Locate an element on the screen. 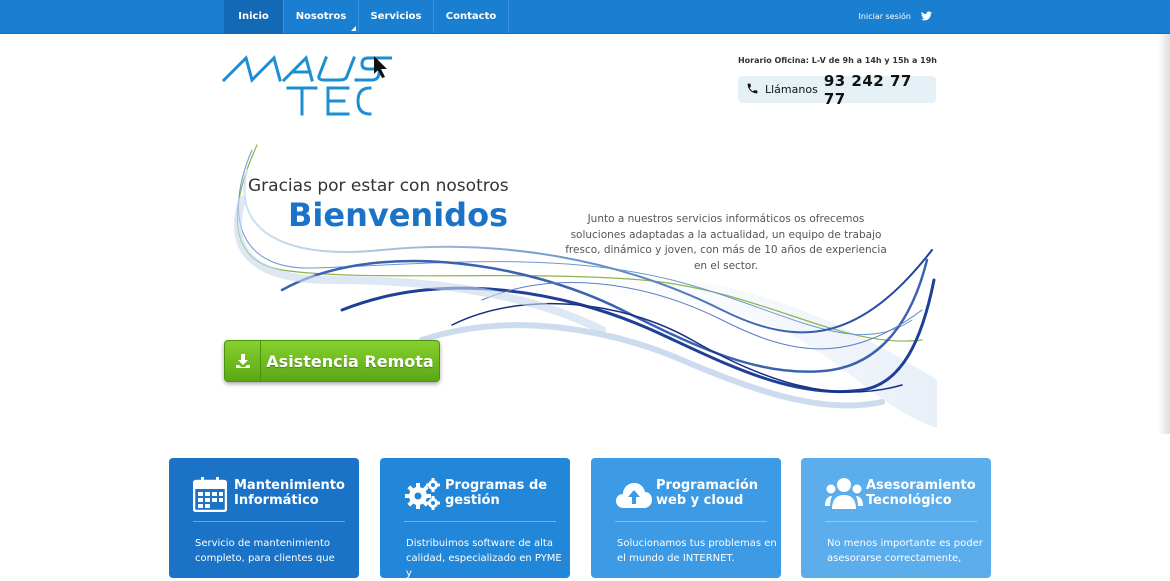 Image resolution: width=1170 pixels, height=581 pixels. twitter-icon is located at coordinates (926, 16).